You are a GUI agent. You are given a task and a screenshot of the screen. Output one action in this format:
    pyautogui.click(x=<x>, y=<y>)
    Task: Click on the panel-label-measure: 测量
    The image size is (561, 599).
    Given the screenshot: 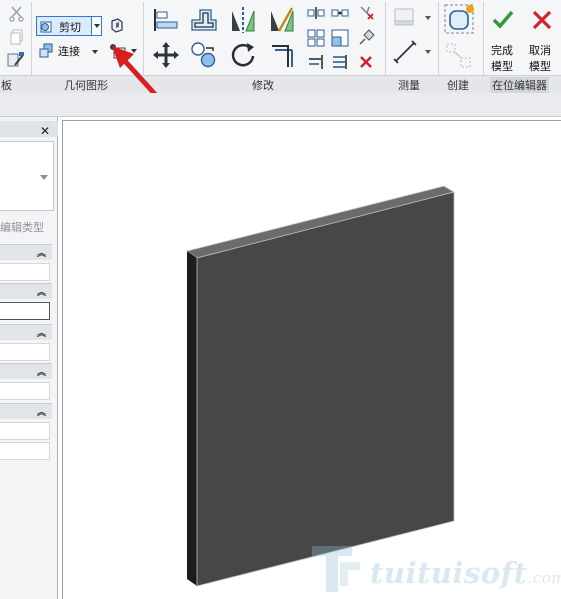 What is the action you would take?
    pyautogui.click(x=409, y=85)
    